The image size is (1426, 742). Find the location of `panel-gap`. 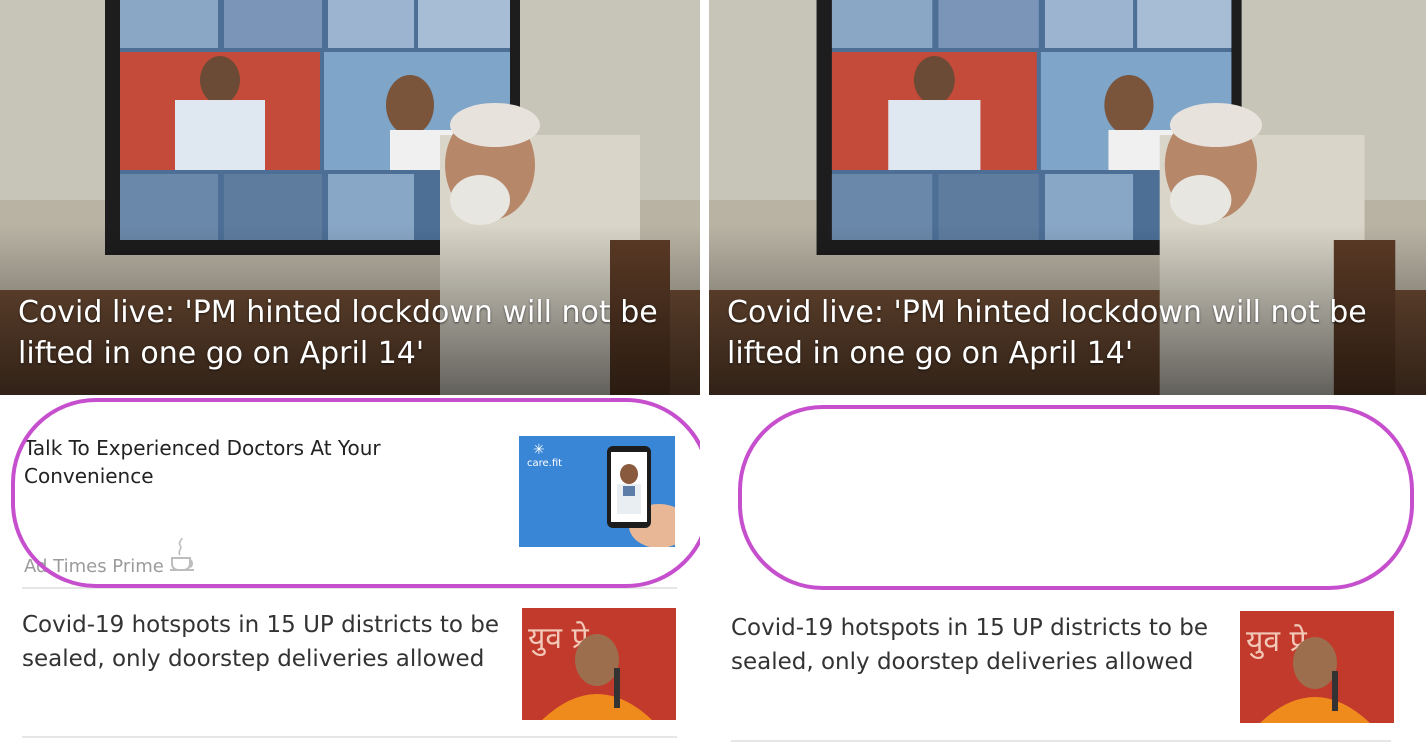

panel-gap is located at coordinates (704, 371).